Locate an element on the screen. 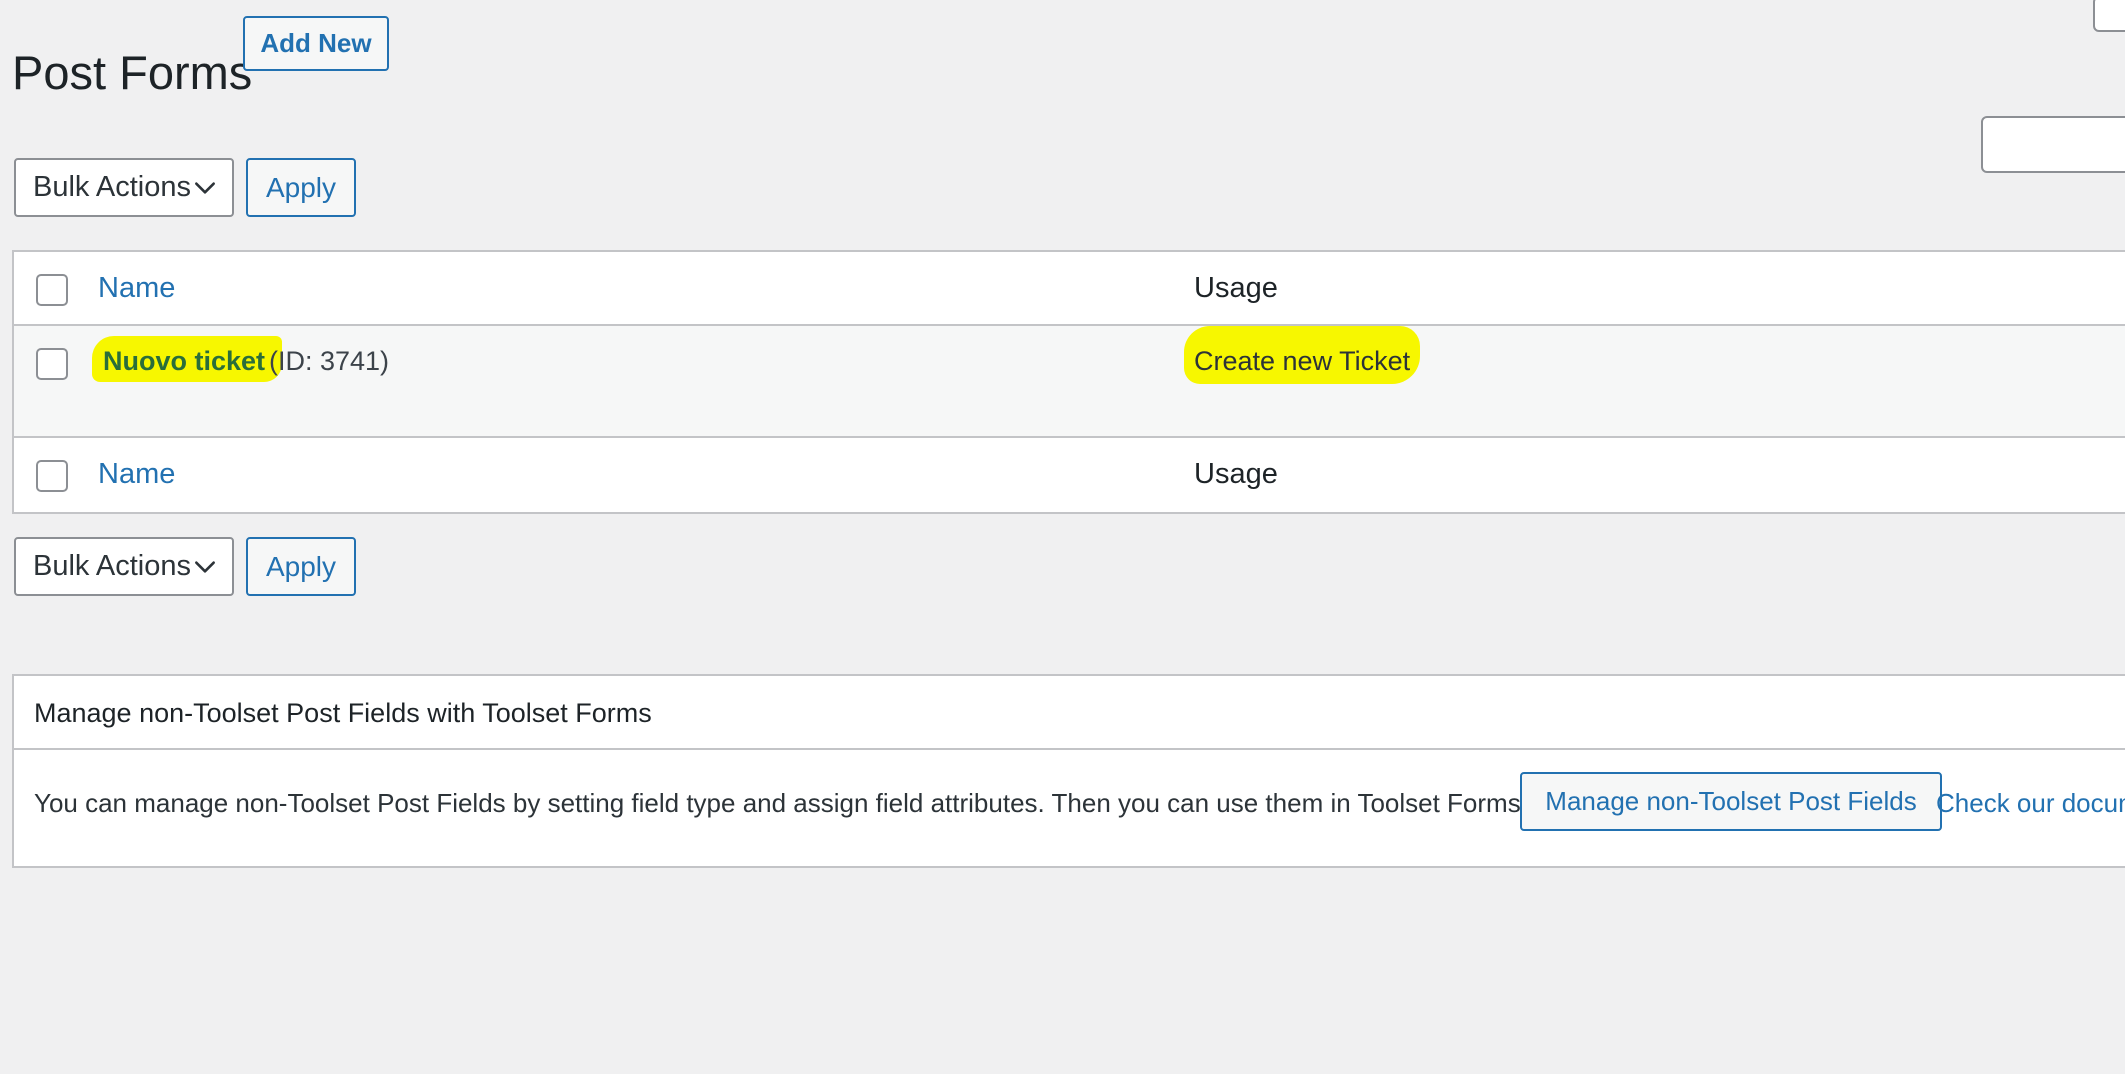 The height and width of the screenshot is (1074, 2125). column-footer-usage: Usage is located at coordinates (1236, 474).